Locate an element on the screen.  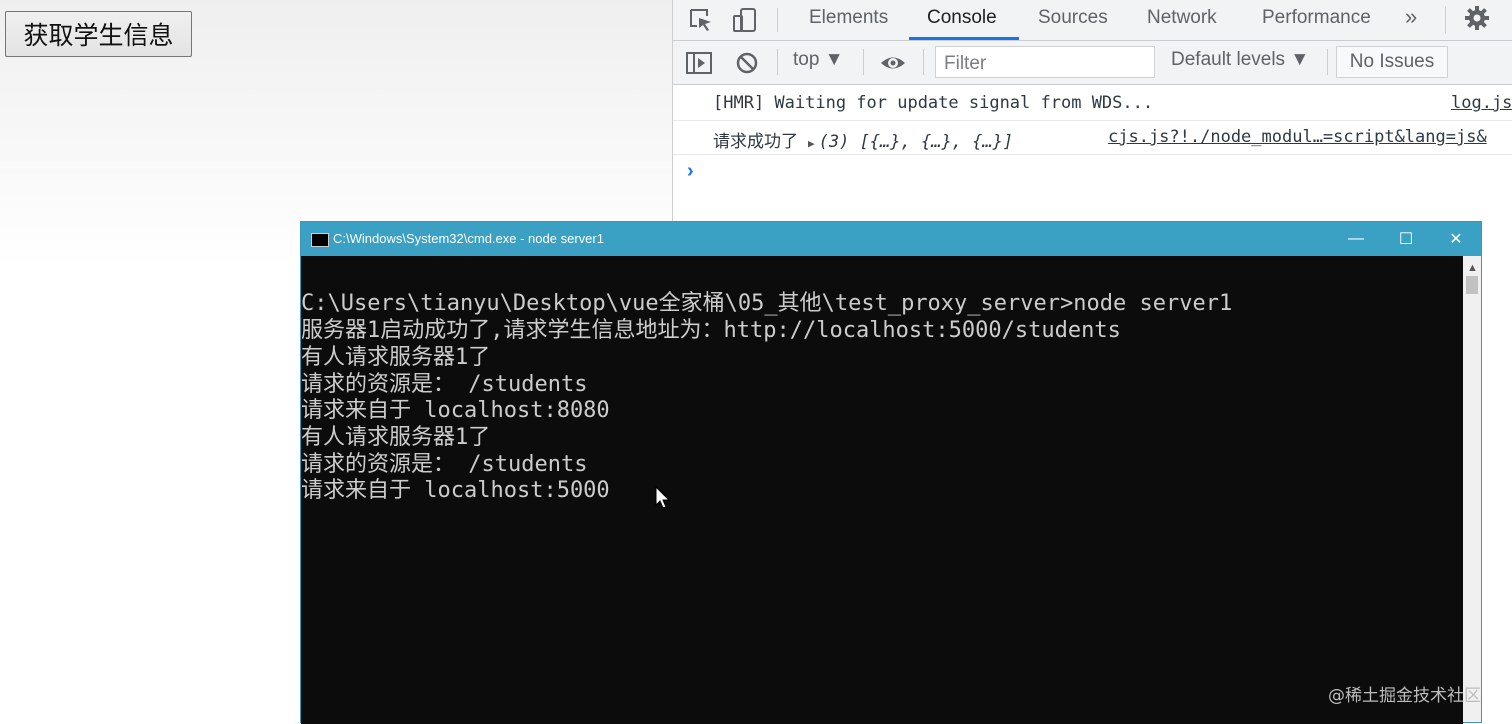
minimize-button: — is located at coordinates (1356, 239).